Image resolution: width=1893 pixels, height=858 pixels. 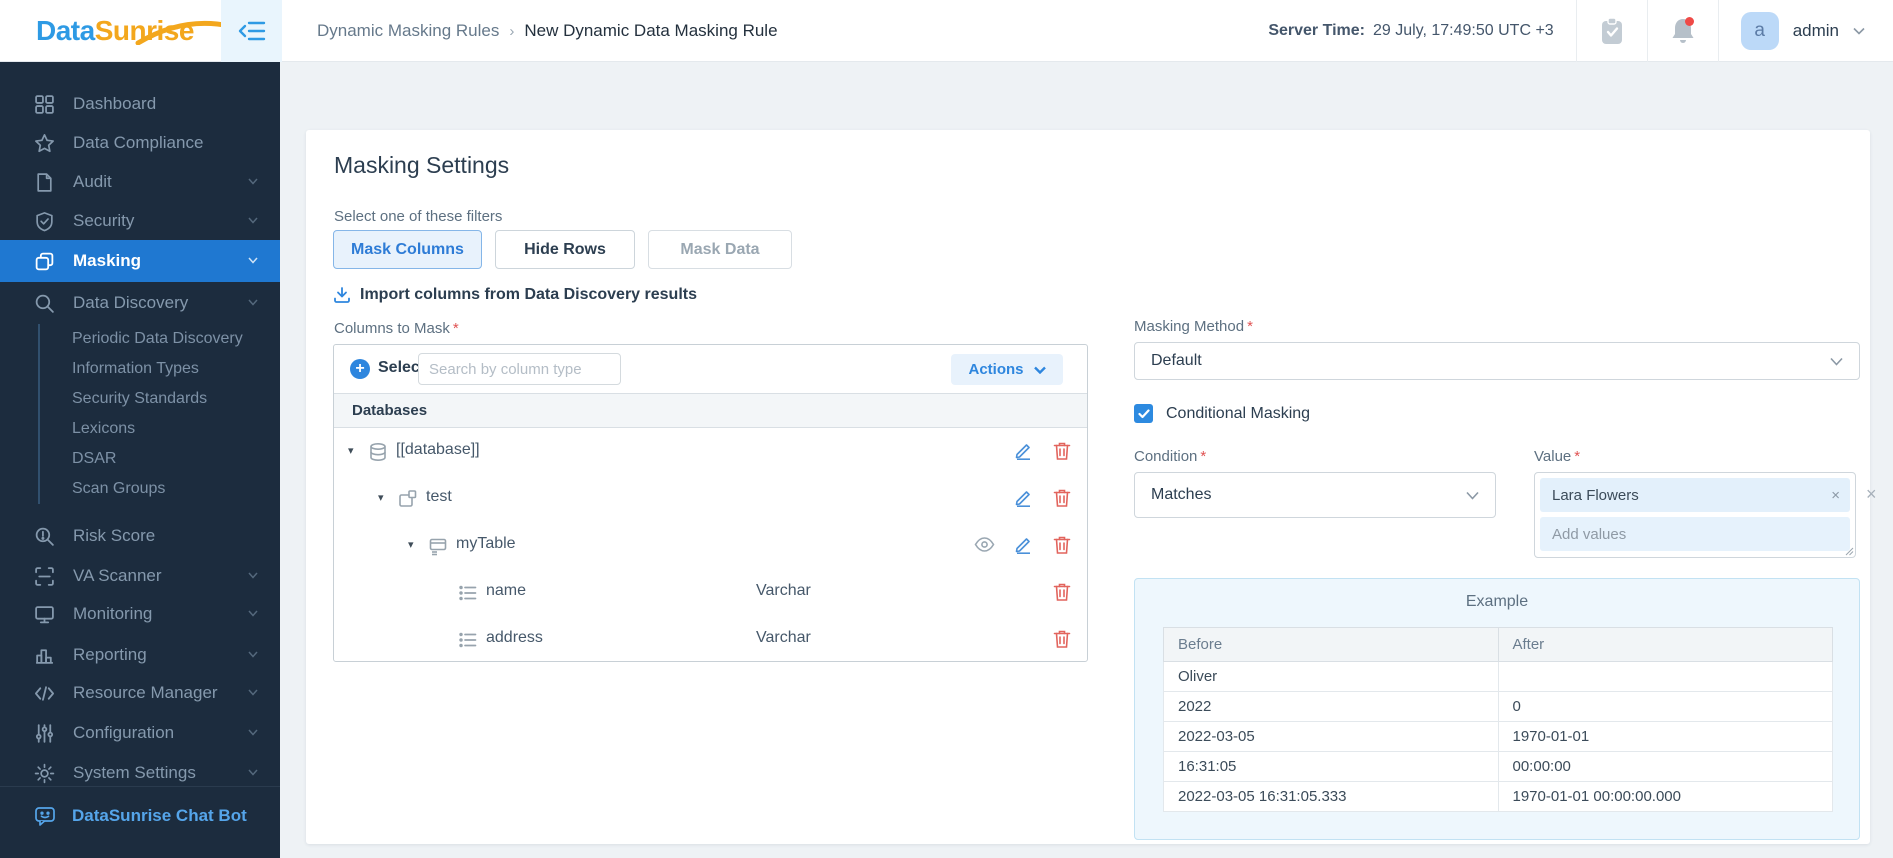 I want to click on conditional-masking-checkbox-row: Conditional Masking, so click(x=1222, y=413).